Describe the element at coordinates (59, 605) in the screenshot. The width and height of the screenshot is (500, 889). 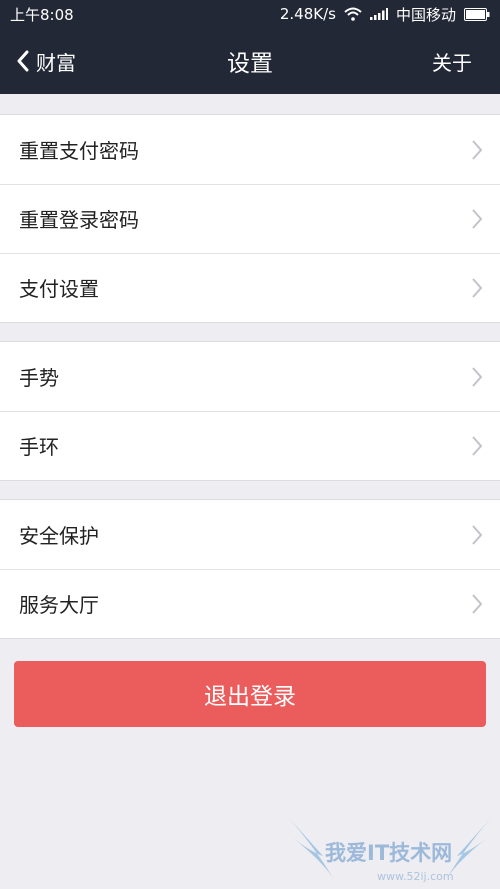
I see `list-item-label: 服务大厅` at that location.